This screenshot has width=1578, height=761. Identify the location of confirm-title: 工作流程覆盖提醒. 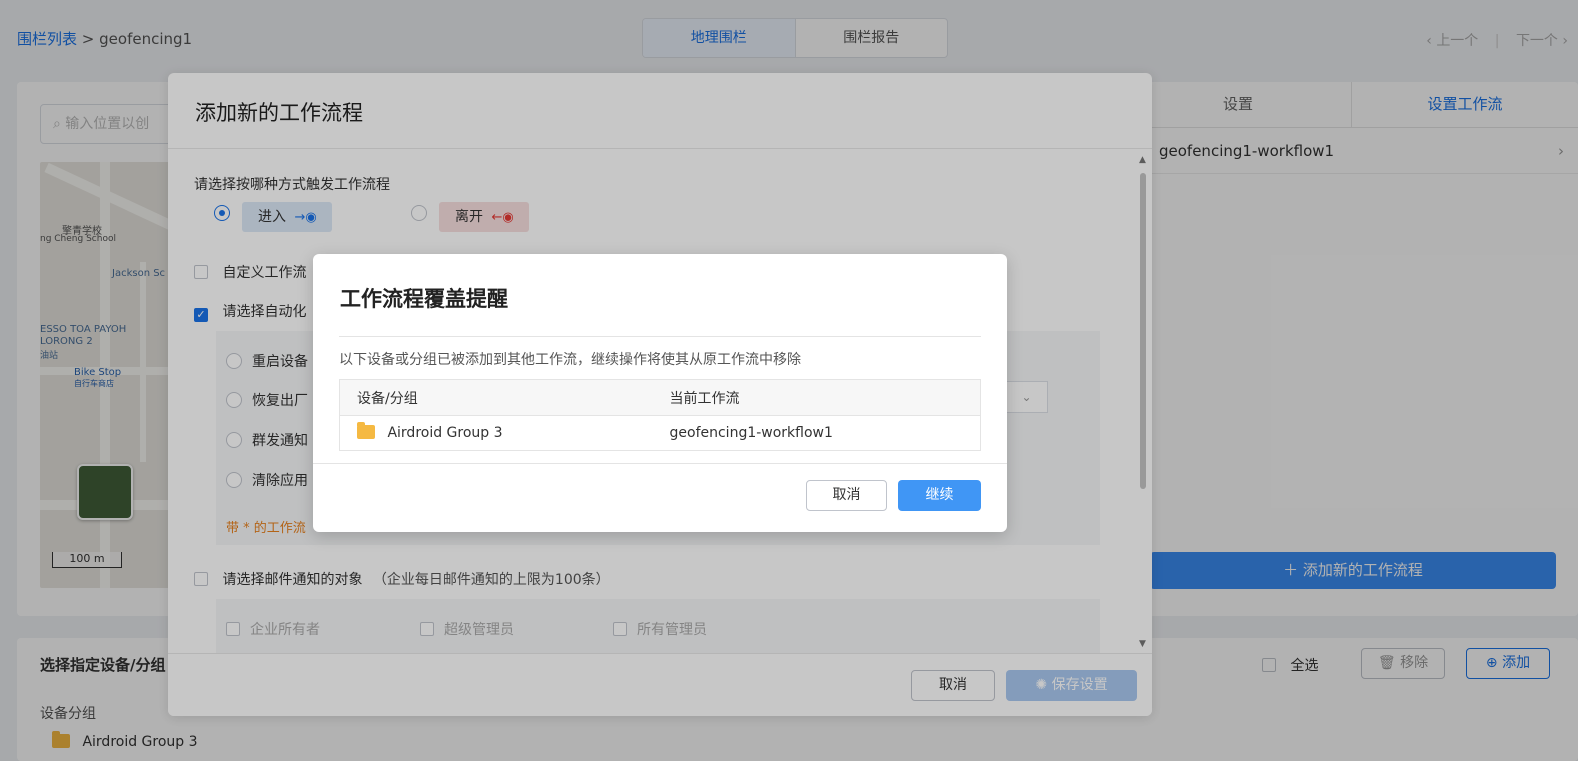
(424, 299).